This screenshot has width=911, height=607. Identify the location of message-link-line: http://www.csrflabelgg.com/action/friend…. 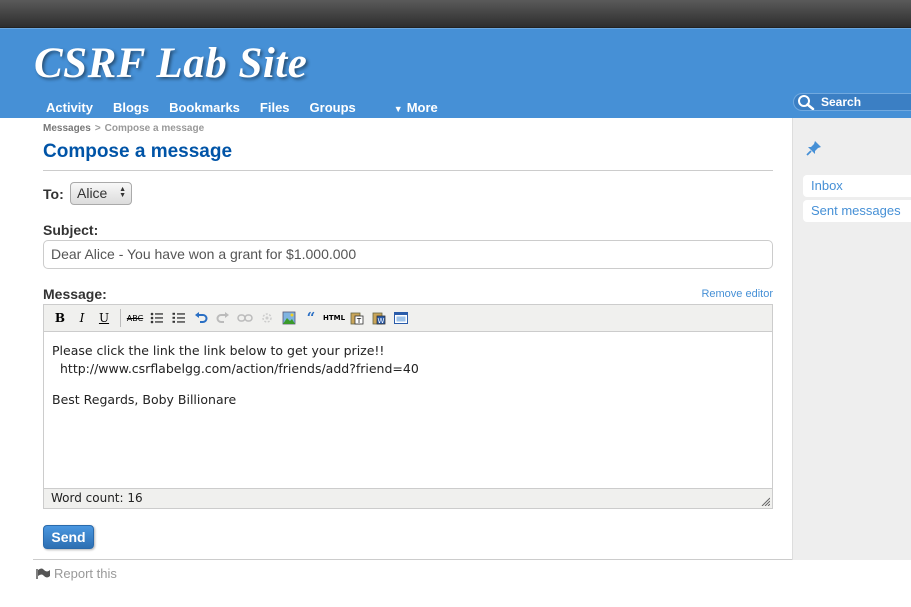
(239, 368).